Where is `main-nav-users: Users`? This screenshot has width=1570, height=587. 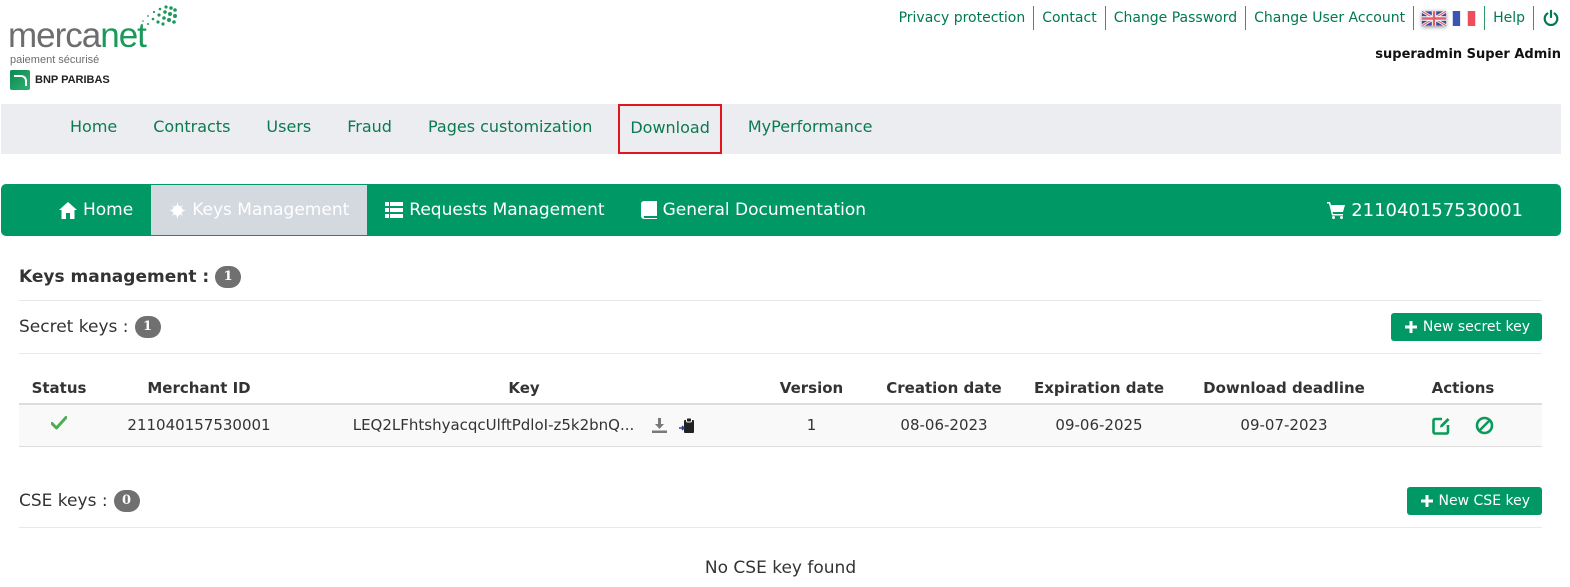 main-nav-users: Users is located at coordinates (288, 129).